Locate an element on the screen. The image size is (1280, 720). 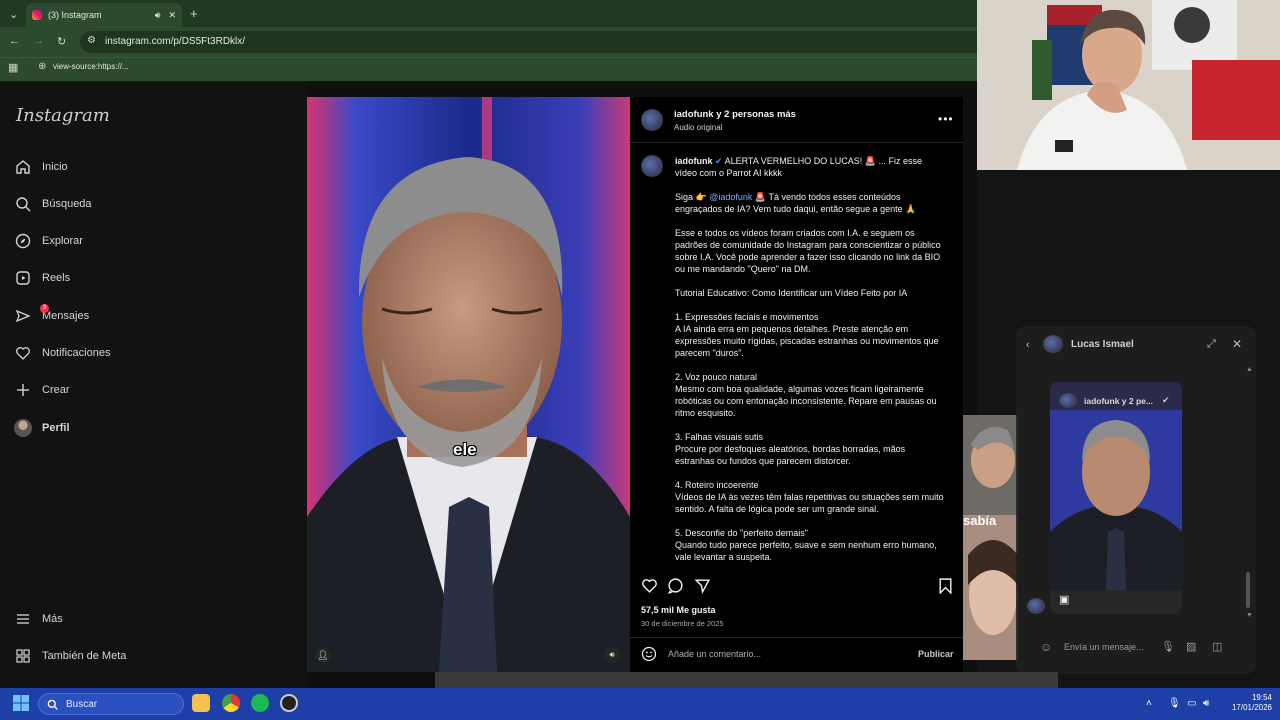
mic-icon: 🎙︎ is located at coordinates (1168, 646).